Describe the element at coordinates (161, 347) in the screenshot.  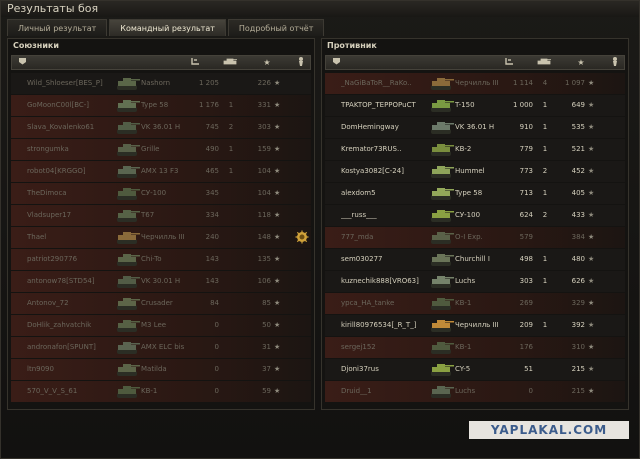
I see `player-row: andronafon[SPUNT] AMX ELC bis 0 31 ★` at that location.